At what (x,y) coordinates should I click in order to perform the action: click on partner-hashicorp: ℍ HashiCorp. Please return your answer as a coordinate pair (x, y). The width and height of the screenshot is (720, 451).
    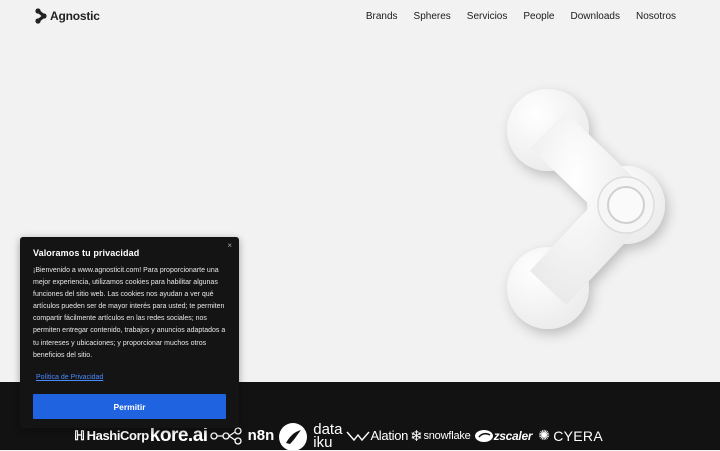
    Looking at the image, I should click on (111, 436).